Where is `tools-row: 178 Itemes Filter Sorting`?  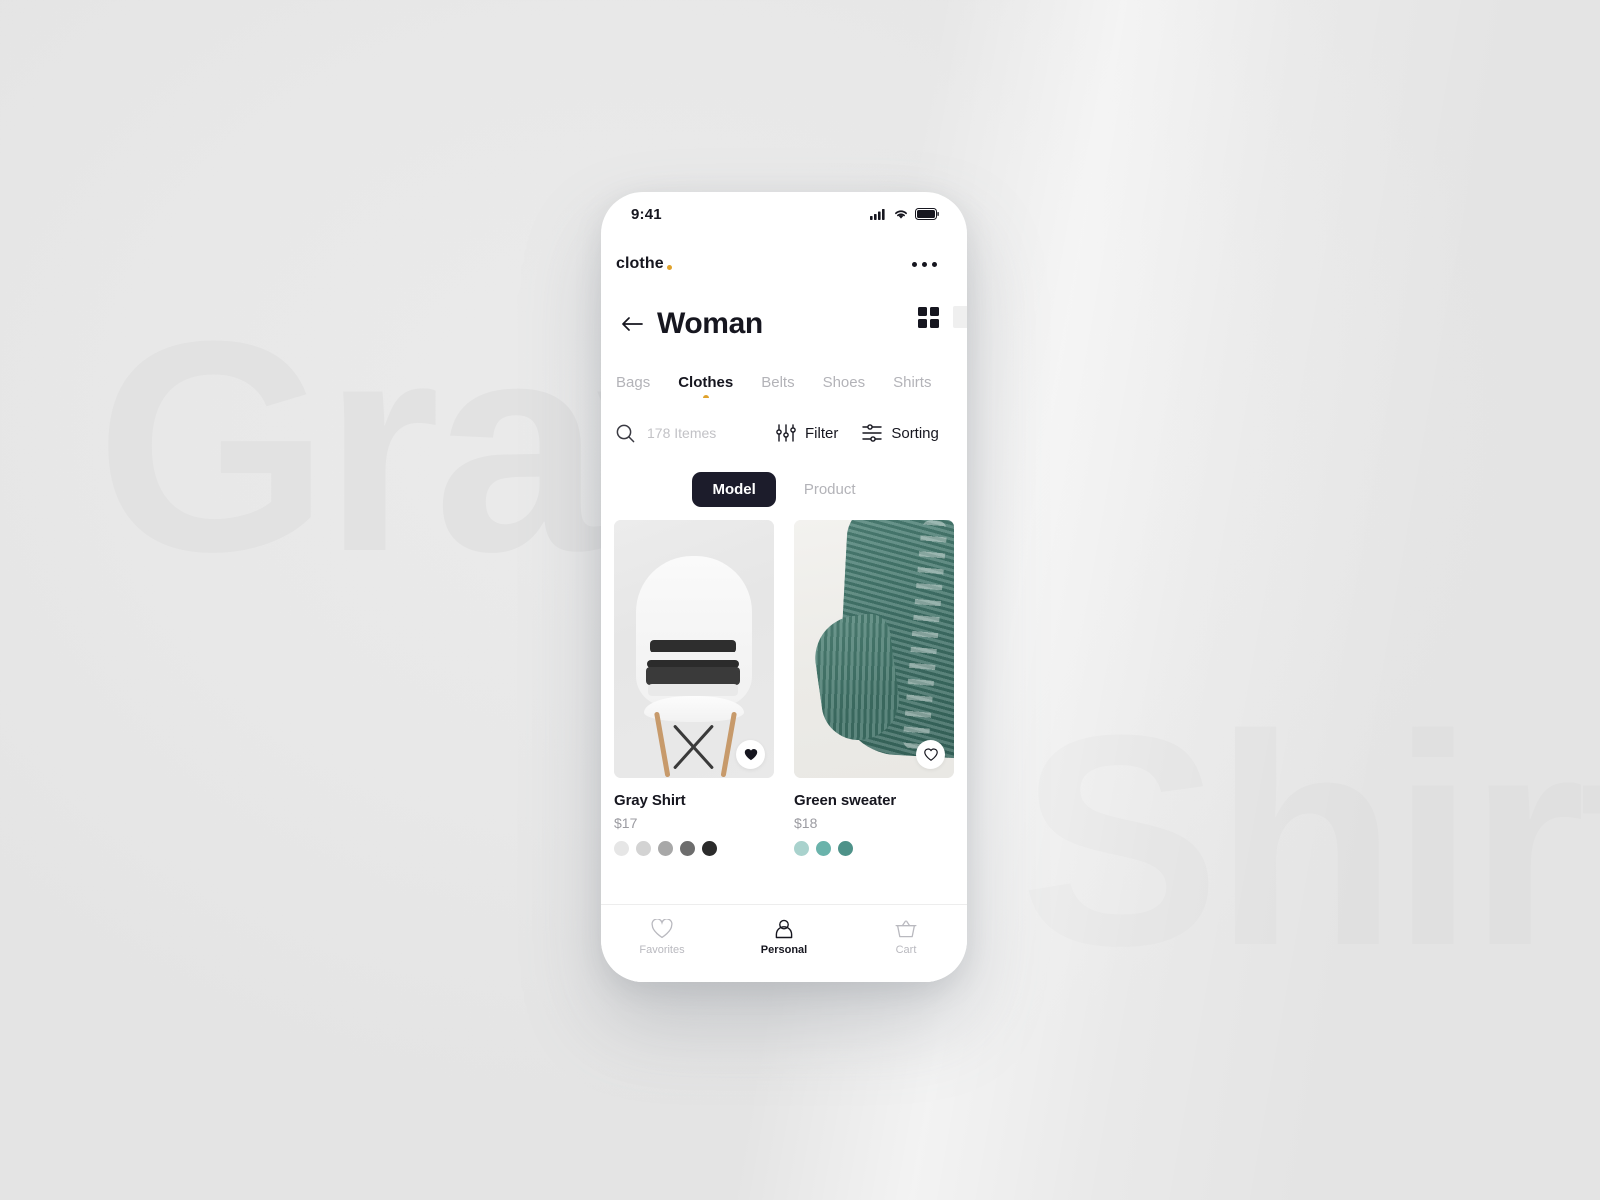
tools-row: 178 Itemes Filter Sorting is located at coordinates (784, 424).